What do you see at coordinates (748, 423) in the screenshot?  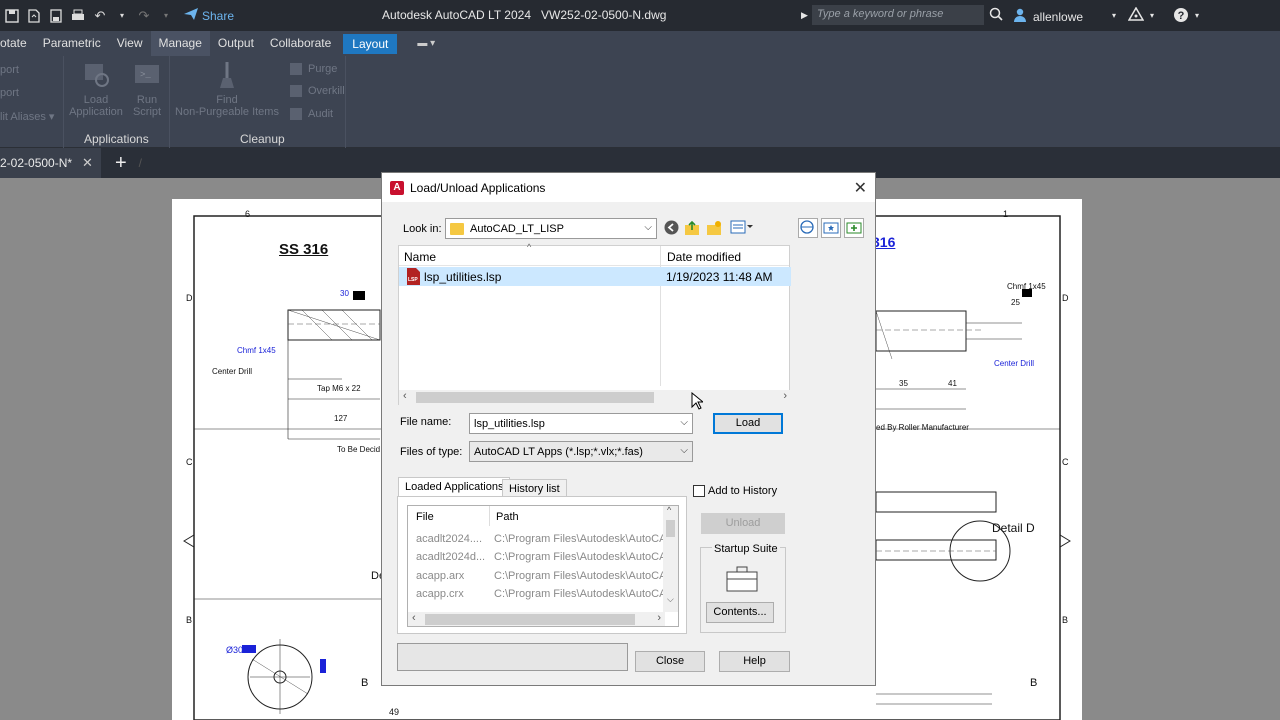 I see `load-button: Load` at bounding box center [748, 423].